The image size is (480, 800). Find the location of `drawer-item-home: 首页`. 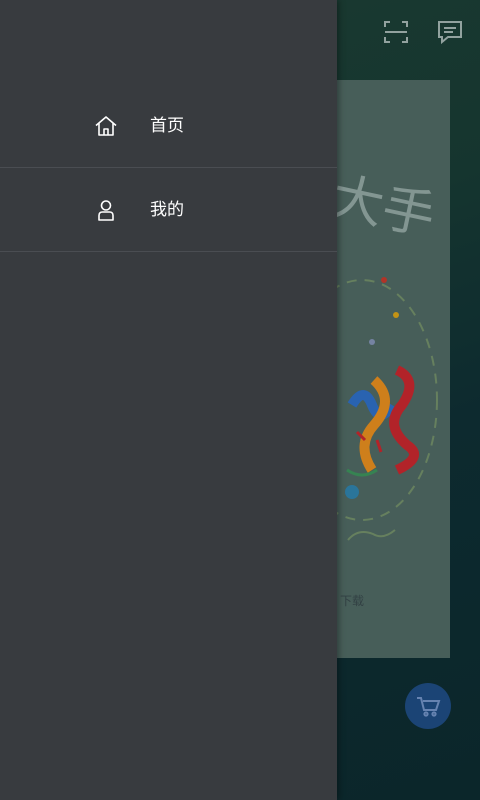

drawer-item-home: 首页 is located at coordinates (168, 126).